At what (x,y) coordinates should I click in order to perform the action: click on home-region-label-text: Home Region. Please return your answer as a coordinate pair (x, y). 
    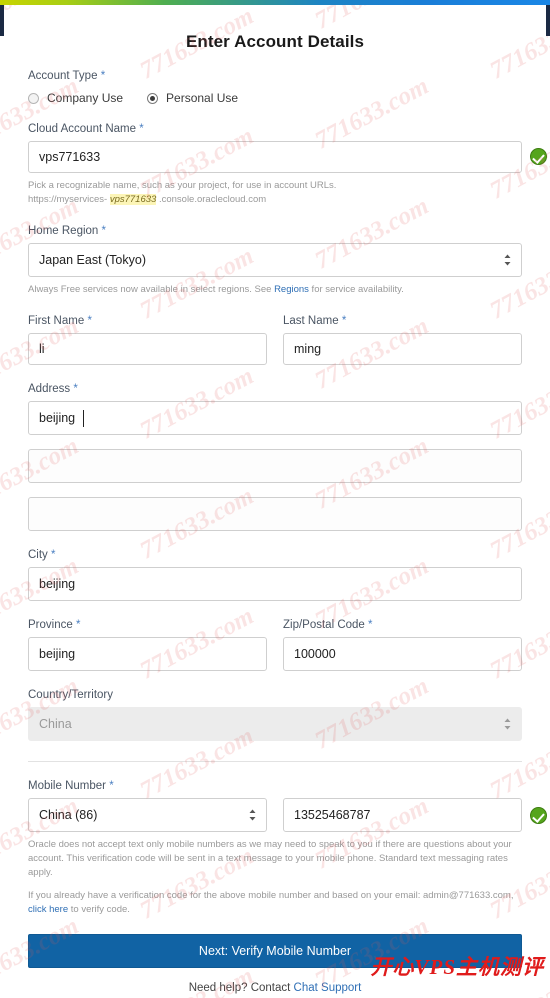
    Looking at the image, I should click on (63, 231).